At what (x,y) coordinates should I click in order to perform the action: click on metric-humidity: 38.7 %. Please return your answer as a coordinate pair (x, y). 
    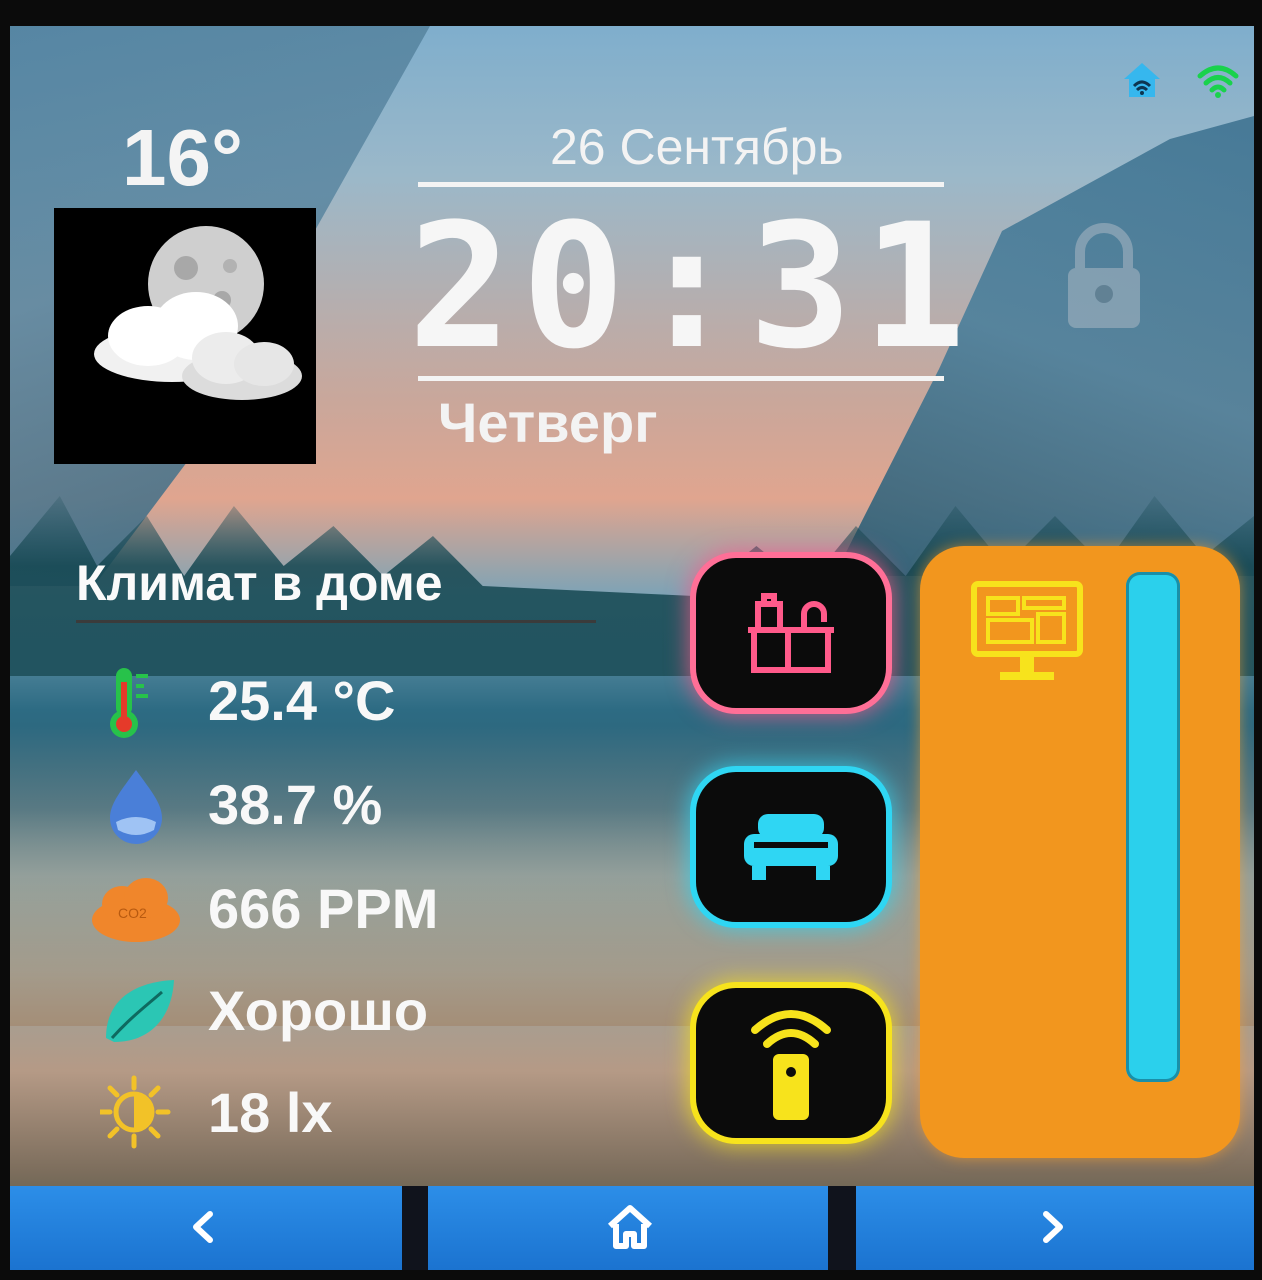
    Looking at the image, I should click on (310, 806).